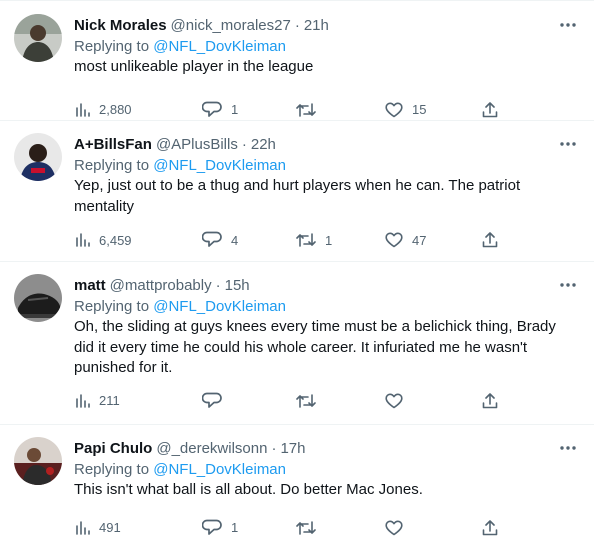 This screenshot has height=538, width=594. What do you see at coordinates (235, 240) in the screenshot?
I see `reply-count: 4` at bounding box center [235, 240].